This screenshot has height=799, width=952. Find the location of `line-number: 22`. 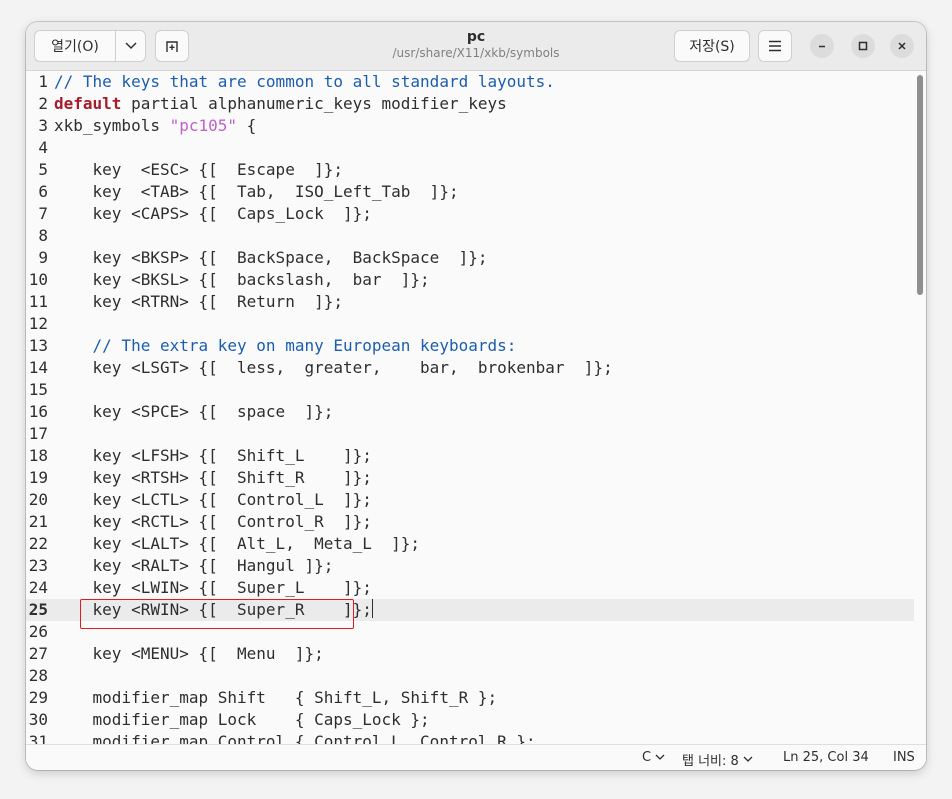

line-number: 22 is located at coordinates (38, 543).